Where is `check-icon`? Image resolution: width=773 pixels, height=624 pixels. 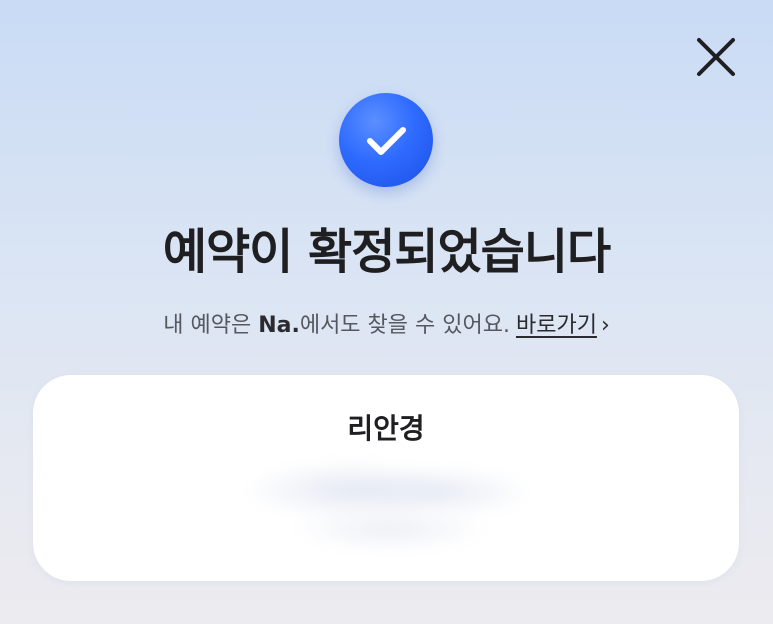 check-icon is located at coordinates (386, 141).